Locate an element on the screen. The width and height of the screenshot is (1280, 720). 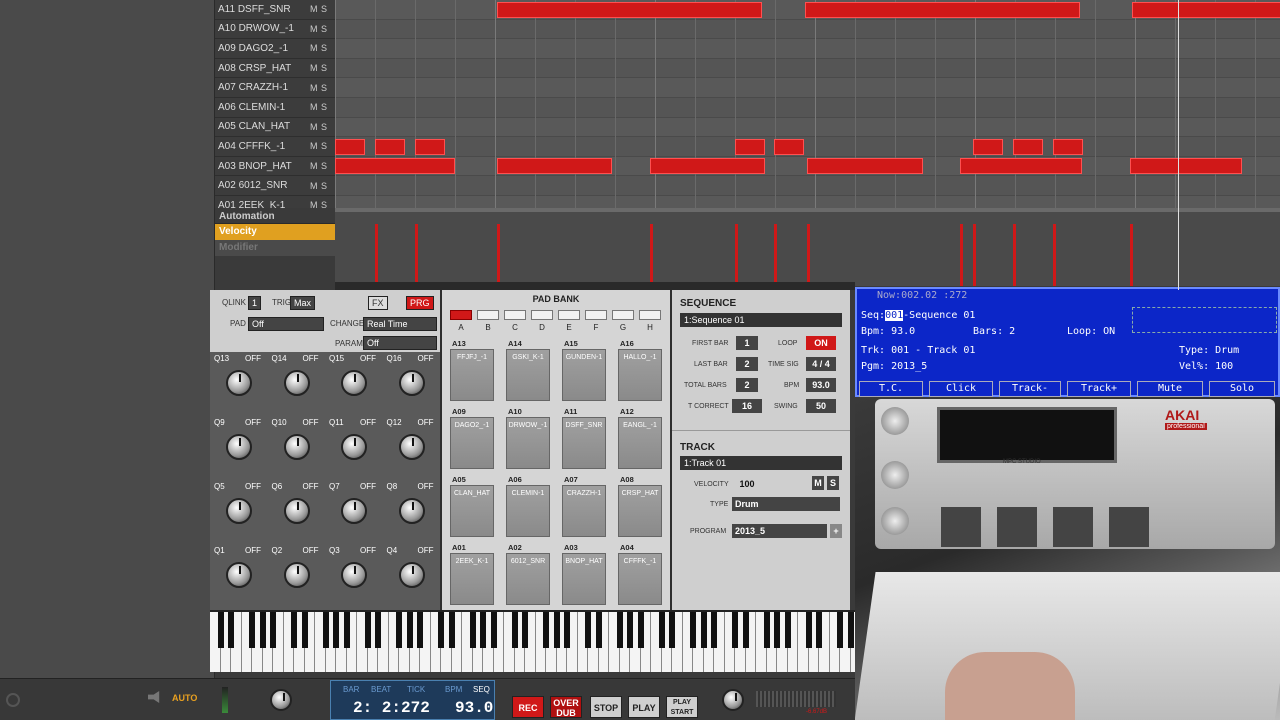
speaker-icon is located at coordinates (154, 697).